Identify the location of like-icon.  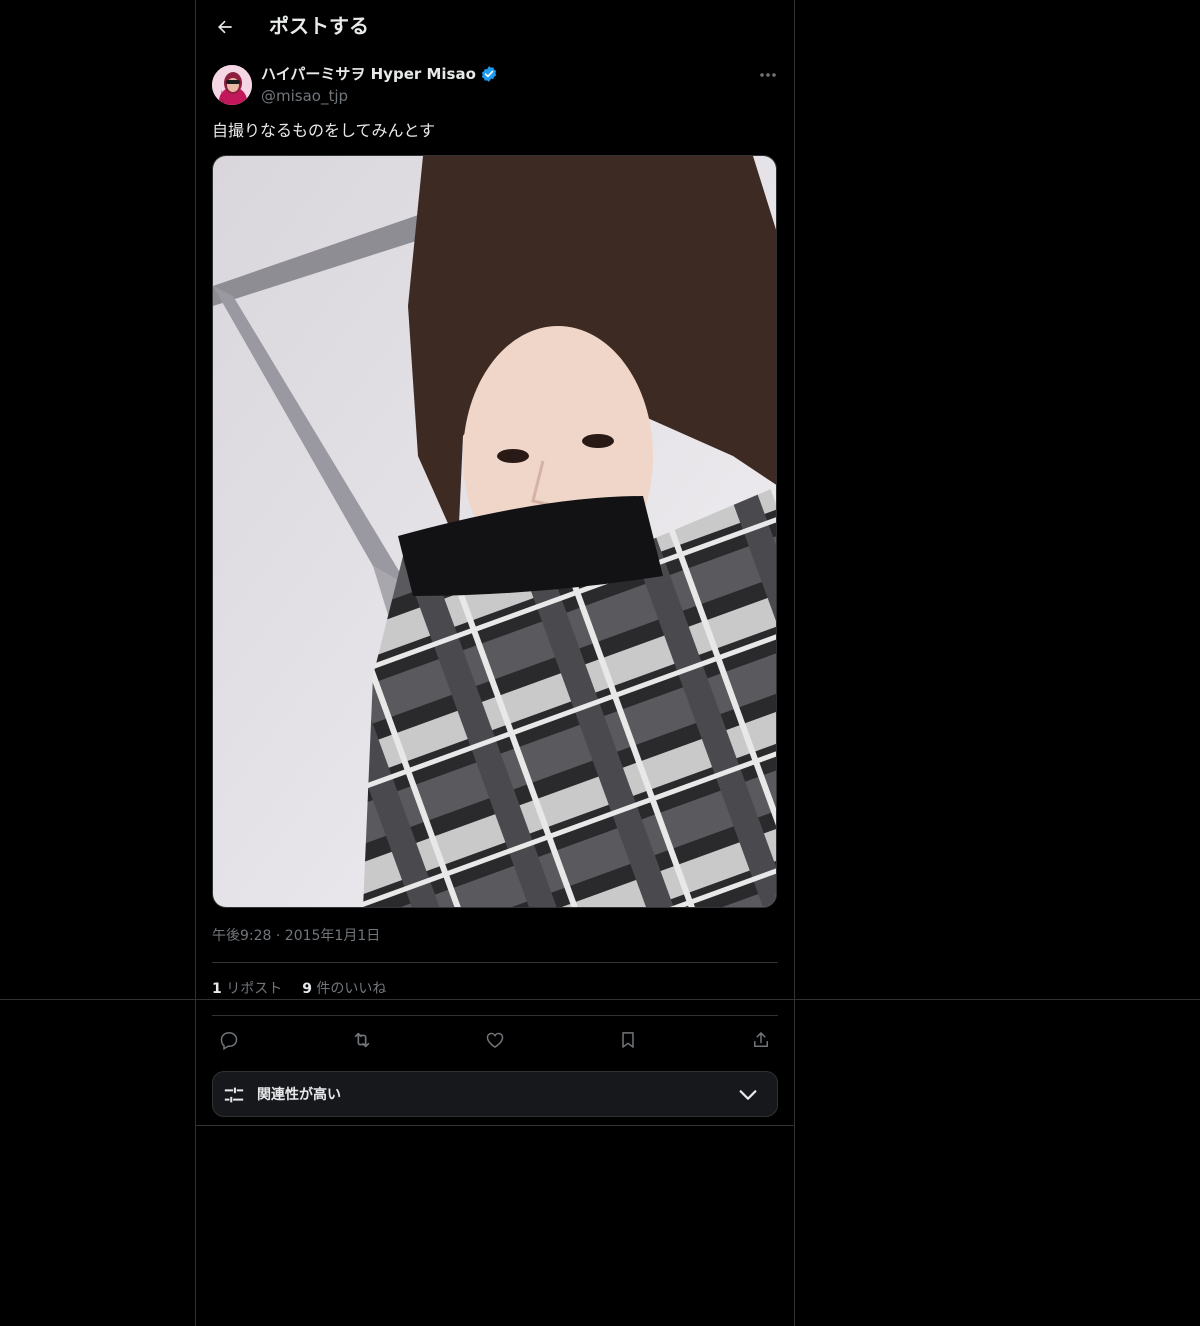
(495, 1040).